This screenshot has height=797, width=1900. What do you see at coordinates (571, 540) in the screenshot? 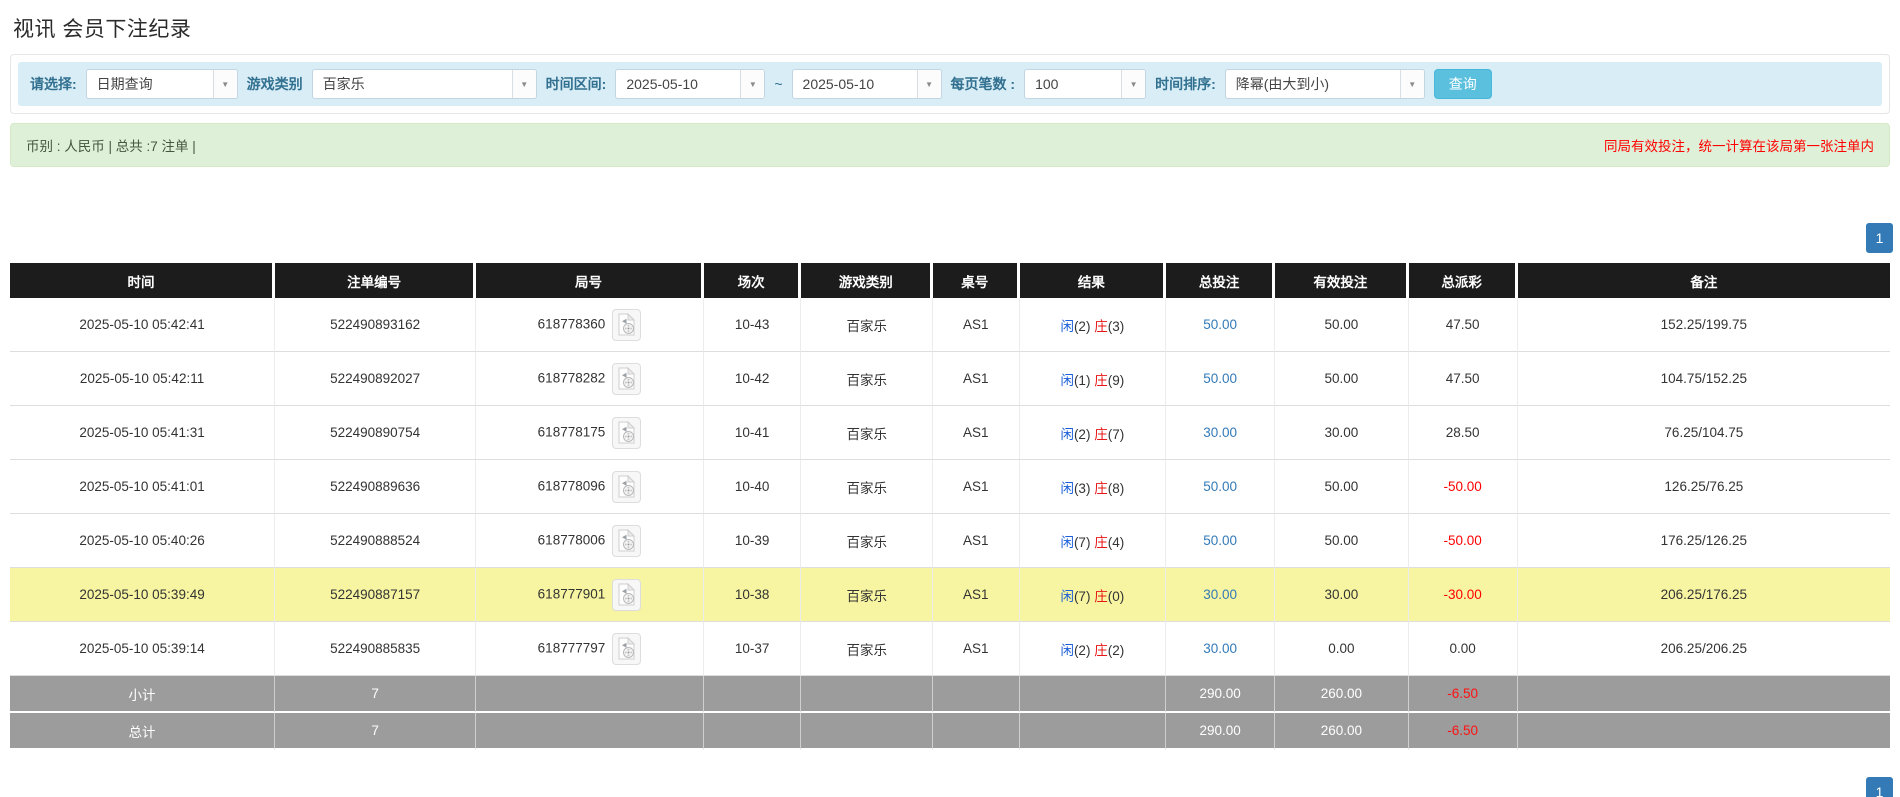
I see `round-id: 618778006` at bounding box center [571, 540].